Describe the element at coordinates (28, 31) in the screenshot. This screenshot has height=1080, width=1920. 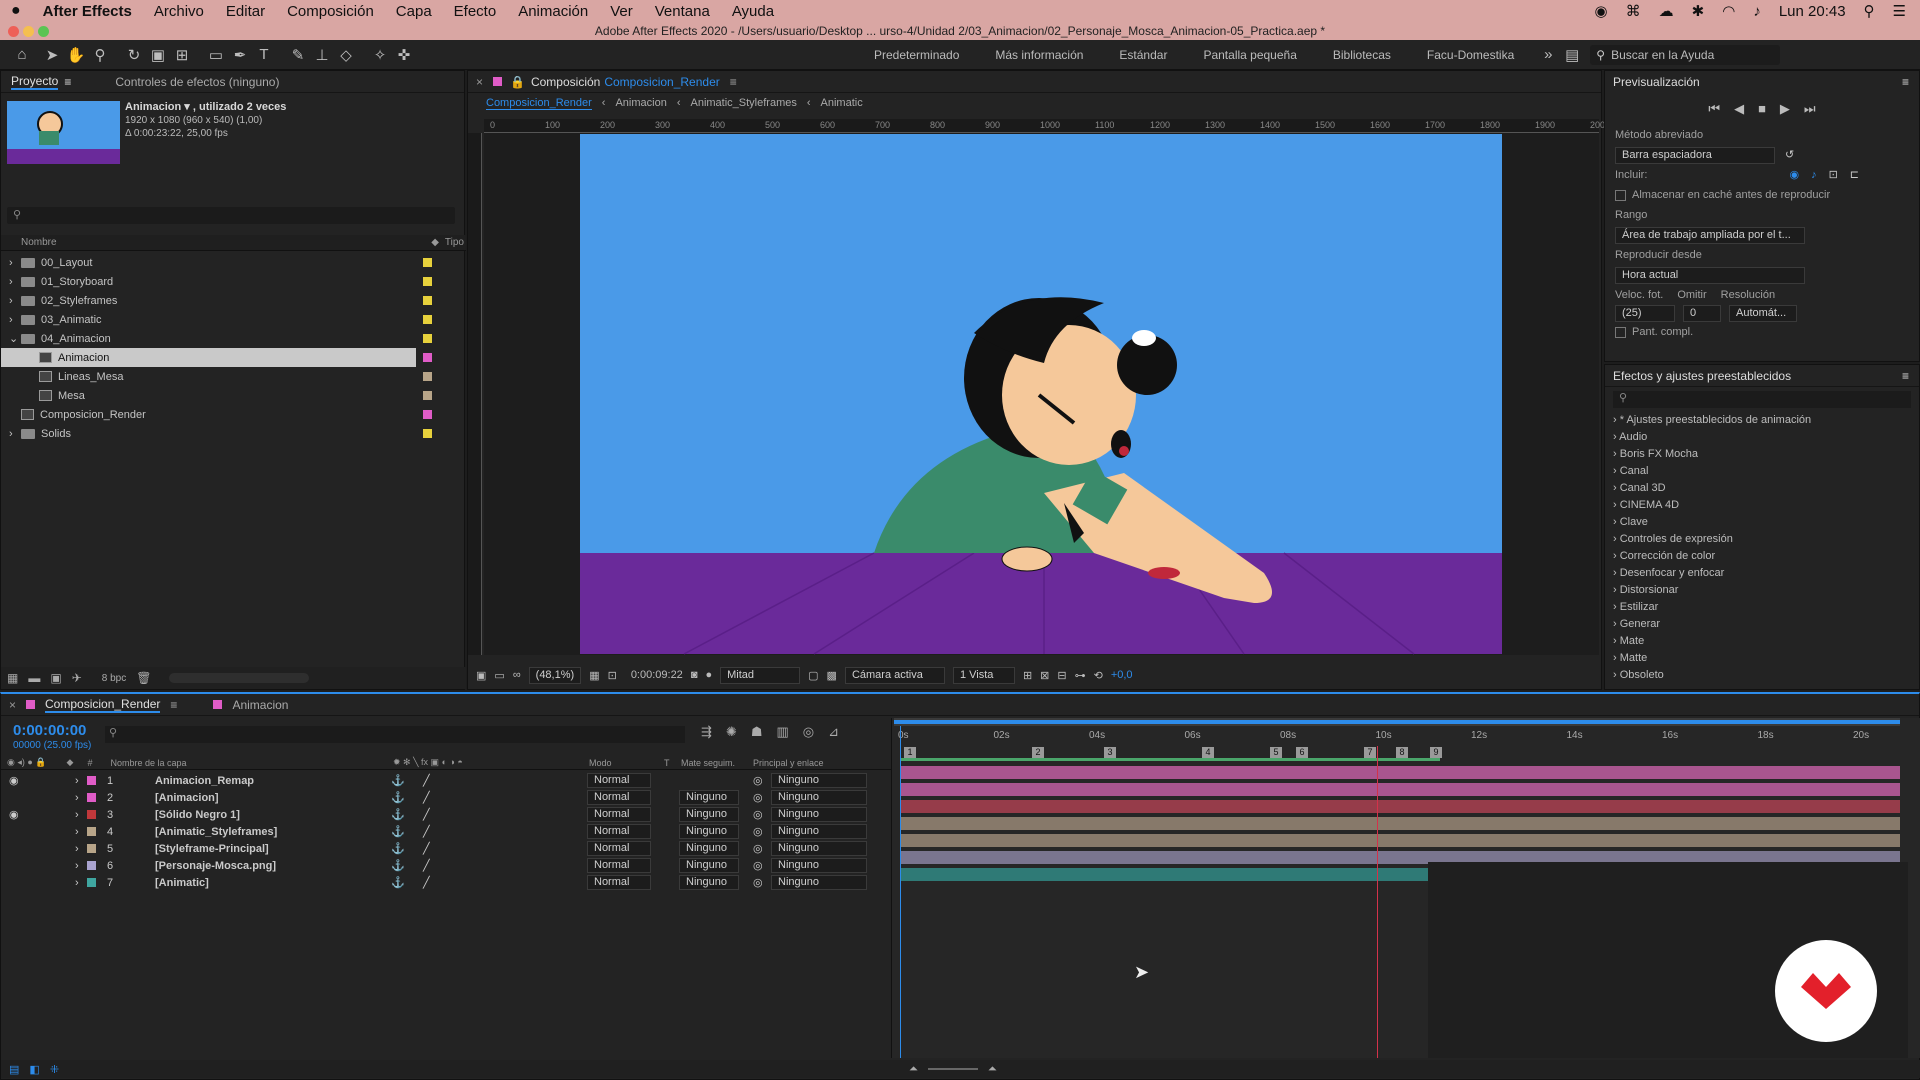
I see `minimize-window-button` at that location.